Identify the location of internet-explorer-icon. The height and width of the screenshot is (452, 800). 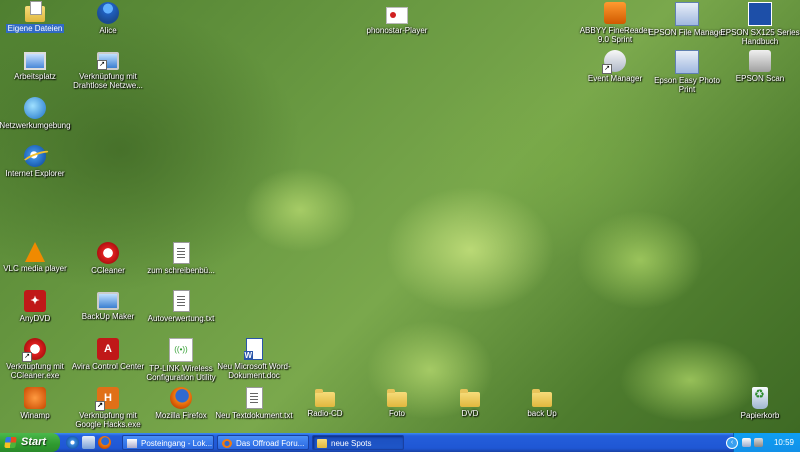
(35, 156).